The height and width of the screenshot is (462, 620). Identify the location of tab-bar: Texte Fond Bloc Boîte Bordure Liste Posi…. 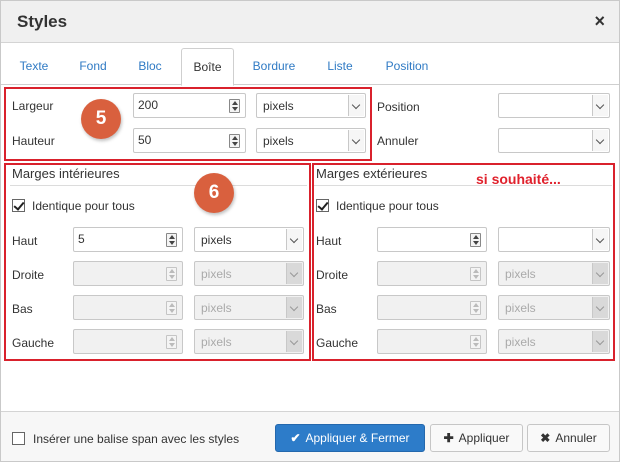
(310, 67).